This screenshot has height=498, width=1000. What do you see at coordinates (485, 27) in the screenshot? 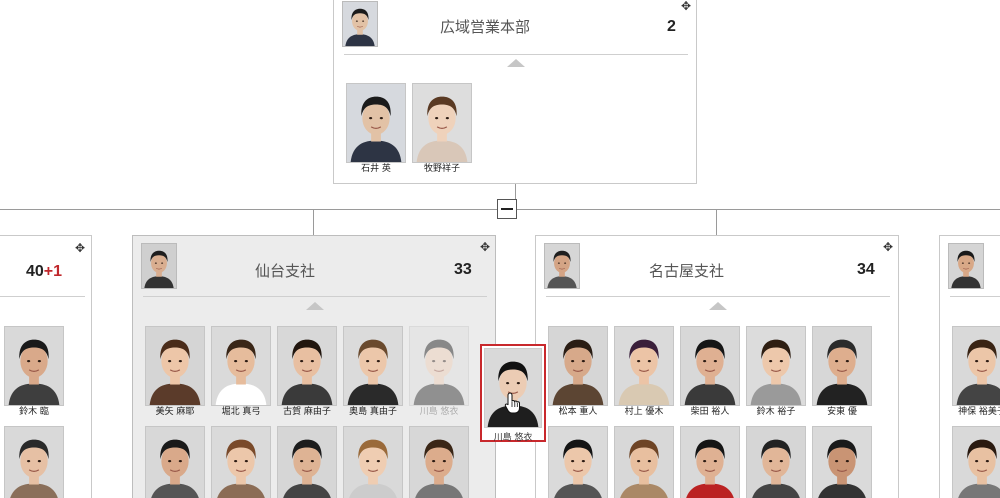
I see `unit-title: 広域営業本部` at bounding box center [485, 27].